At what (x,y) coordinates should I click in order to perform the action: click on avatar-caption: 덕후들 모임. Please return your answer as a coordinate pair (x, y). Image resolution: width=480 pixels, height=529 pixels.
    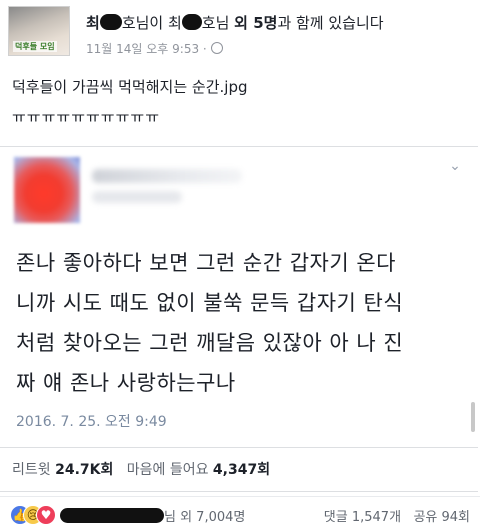
    Looking at the image, I should click on (35, 46).